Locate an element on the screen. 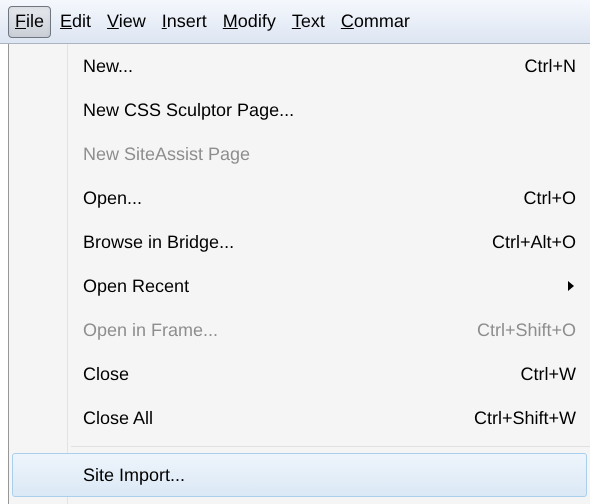 The width and height of the screenshot is (590, 504). menu-item: Close All Ctrl+Shift+W is located at coordinates (299, 418).